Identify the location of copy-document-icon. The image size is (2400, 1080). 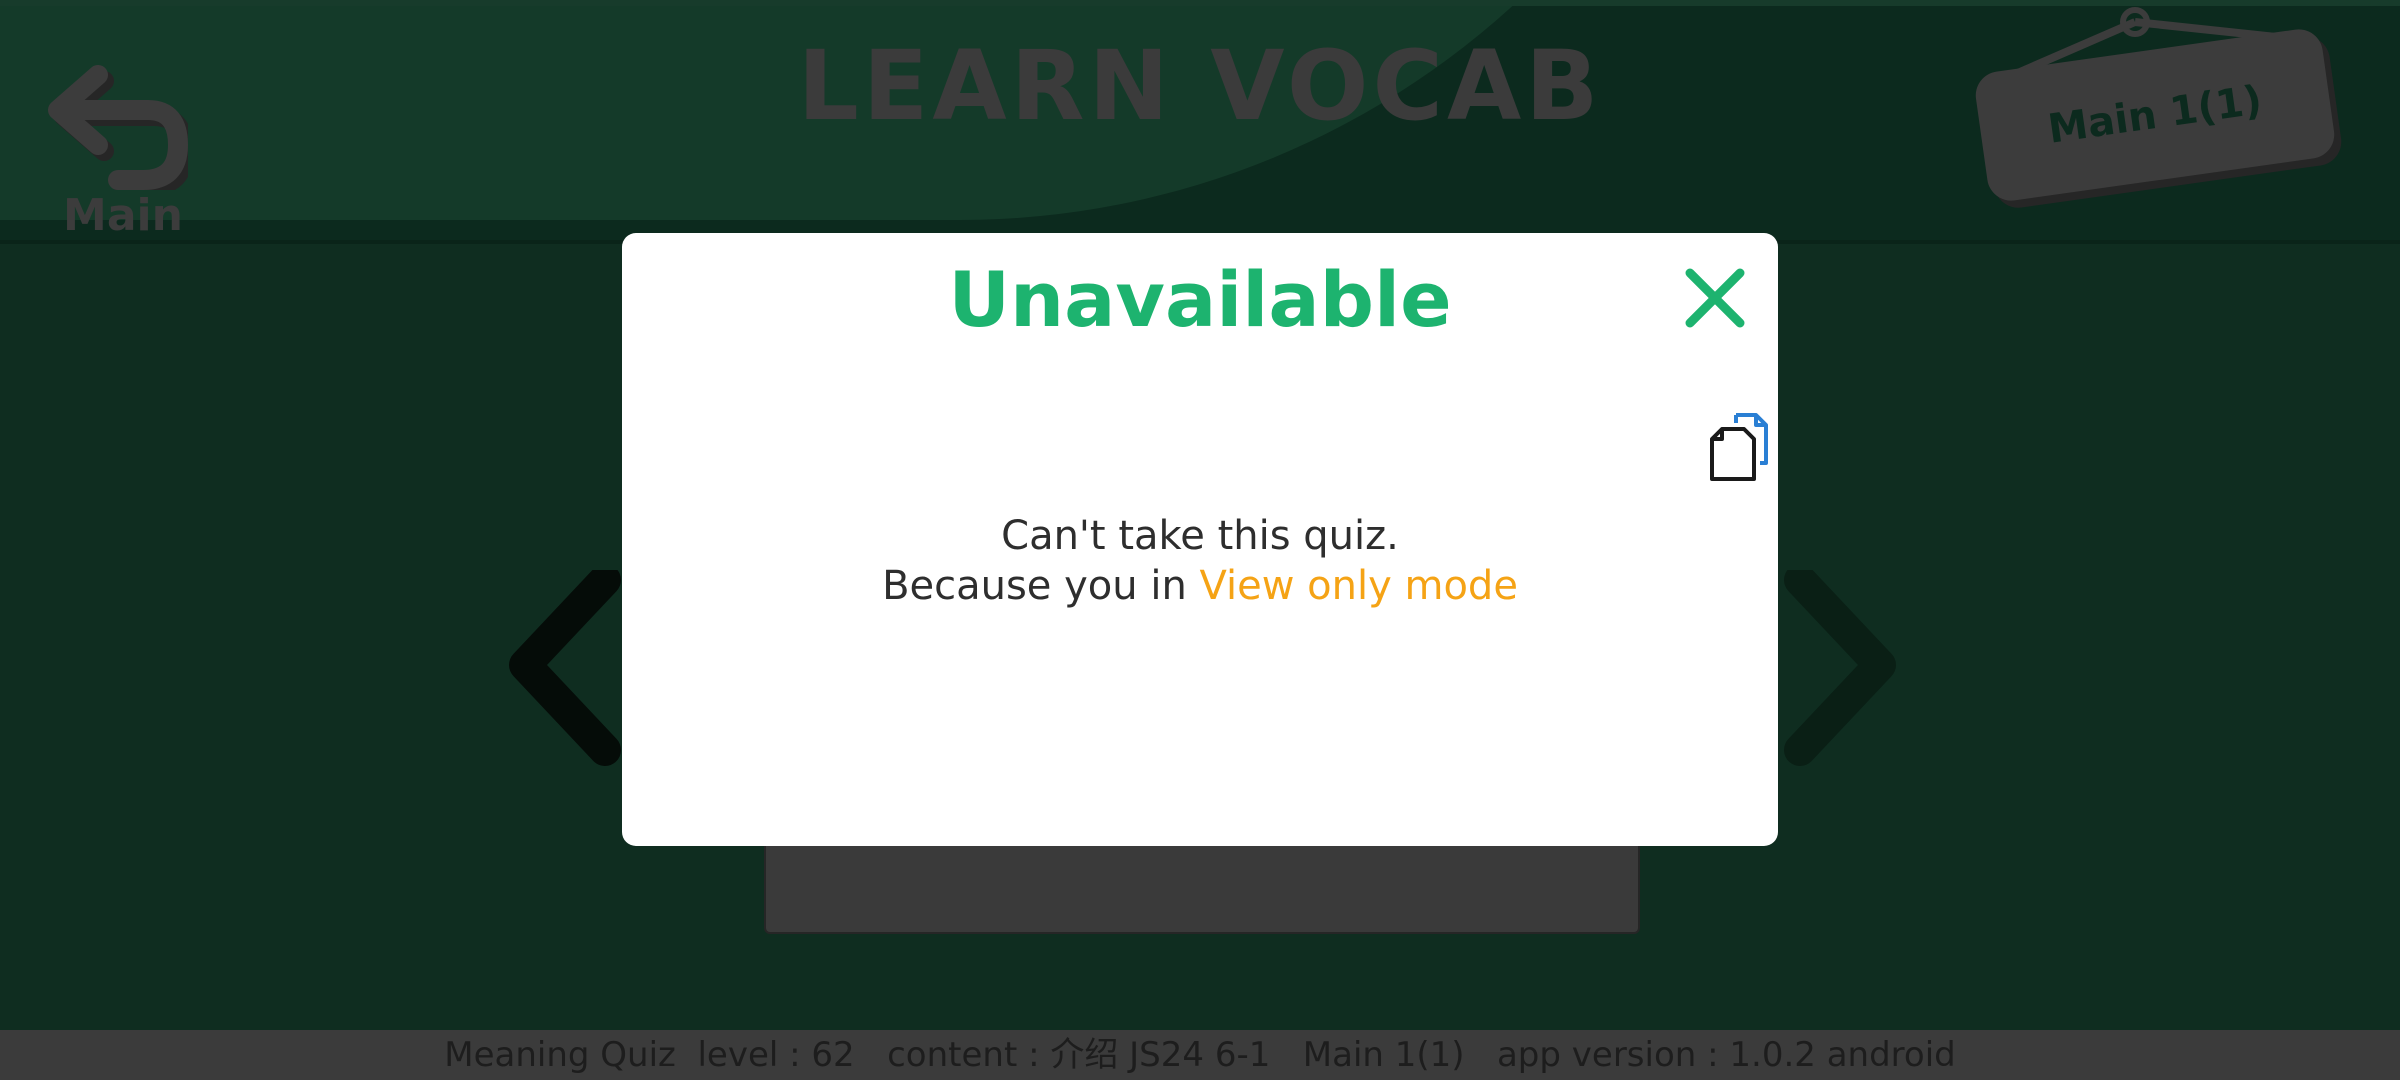
(1739, 447).